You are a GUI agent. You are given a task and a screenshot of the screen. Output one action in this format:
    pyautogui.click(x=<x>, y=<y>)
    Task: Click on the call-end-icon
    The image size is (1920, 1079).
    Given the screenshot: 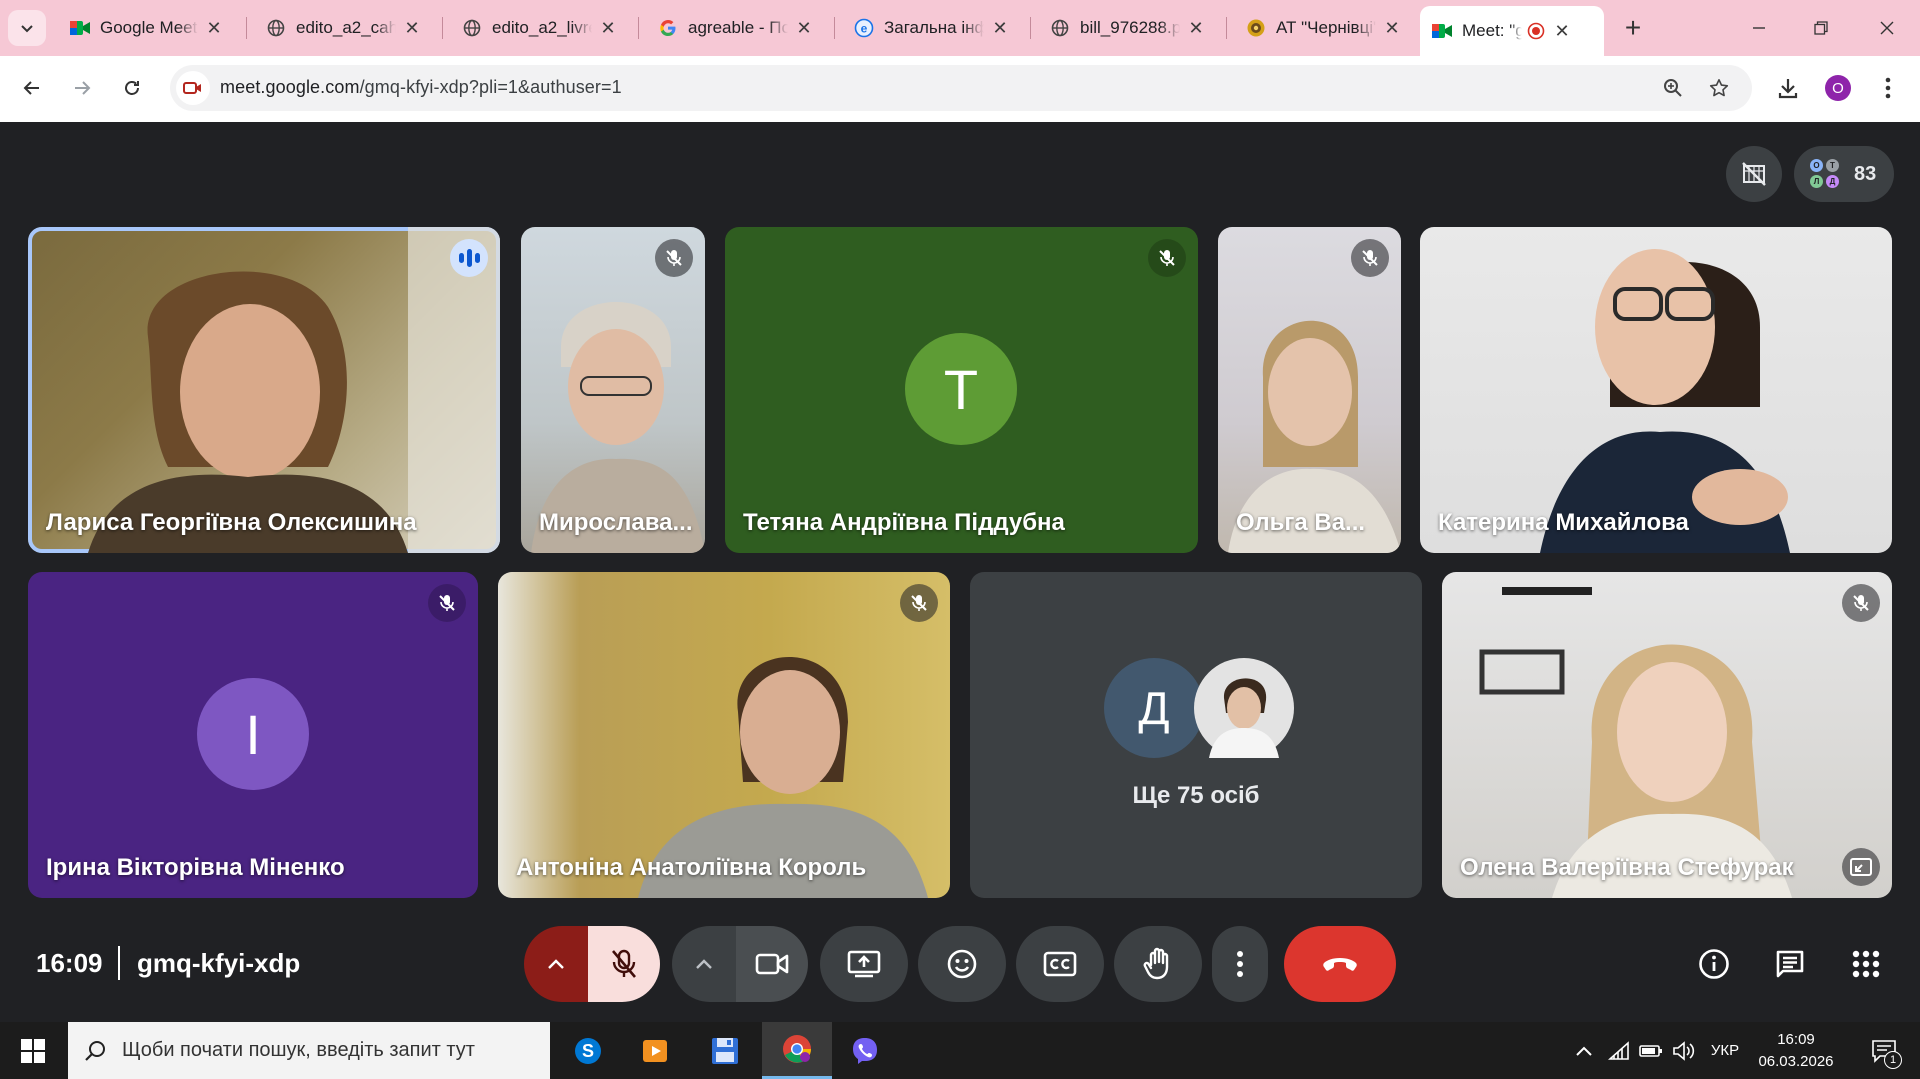 What is the action you would take?
    pyautogui.click(x=1340, y=964)
    